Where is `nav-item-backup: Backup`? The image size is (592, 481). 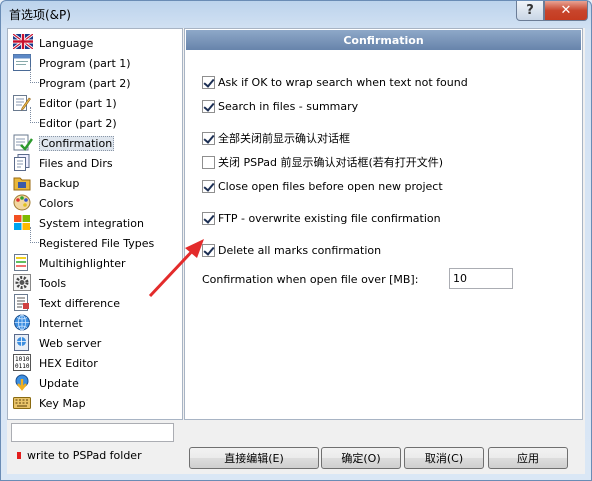
nav-item-backup: Backup is located at coordinates (97, 183).